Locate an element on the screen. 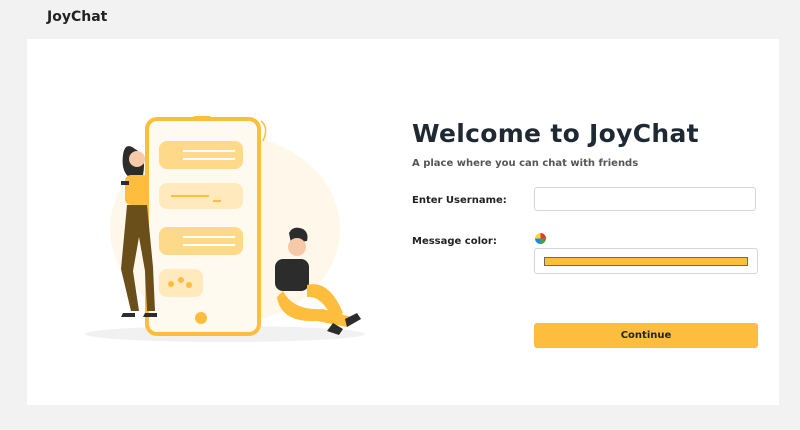 The image size is (800, 430). top-bar: JoyChat is located at coordinates (400, 19).